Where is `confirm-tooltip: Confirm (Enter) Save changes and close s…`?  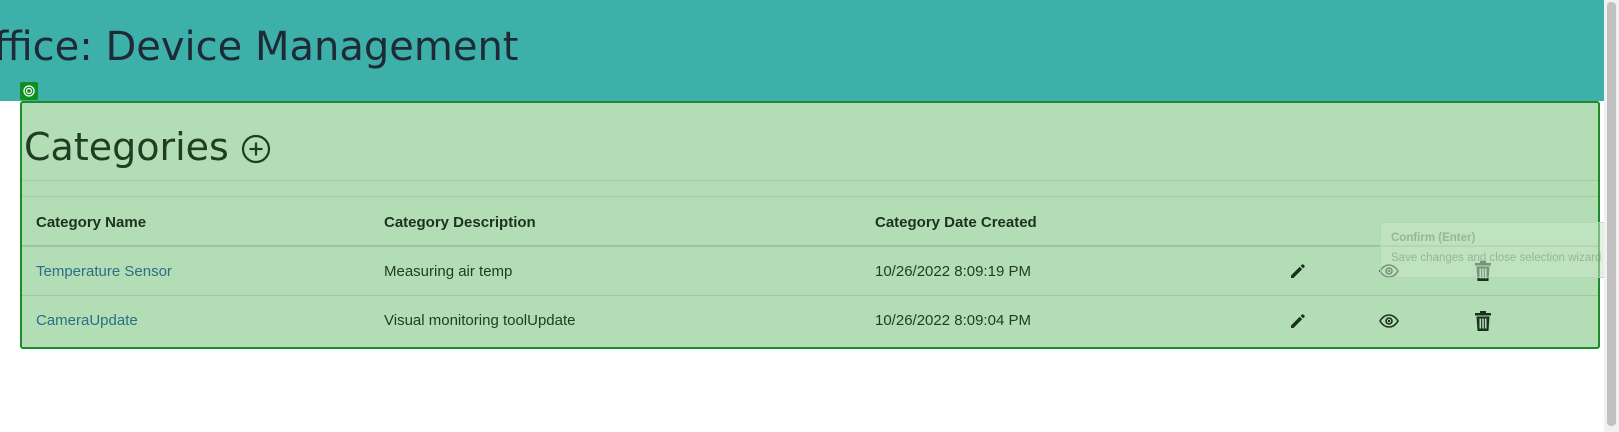 confirm-tooltip: Confirm (Enter) Save changes and close s… is located at coordinates (1499, 250).